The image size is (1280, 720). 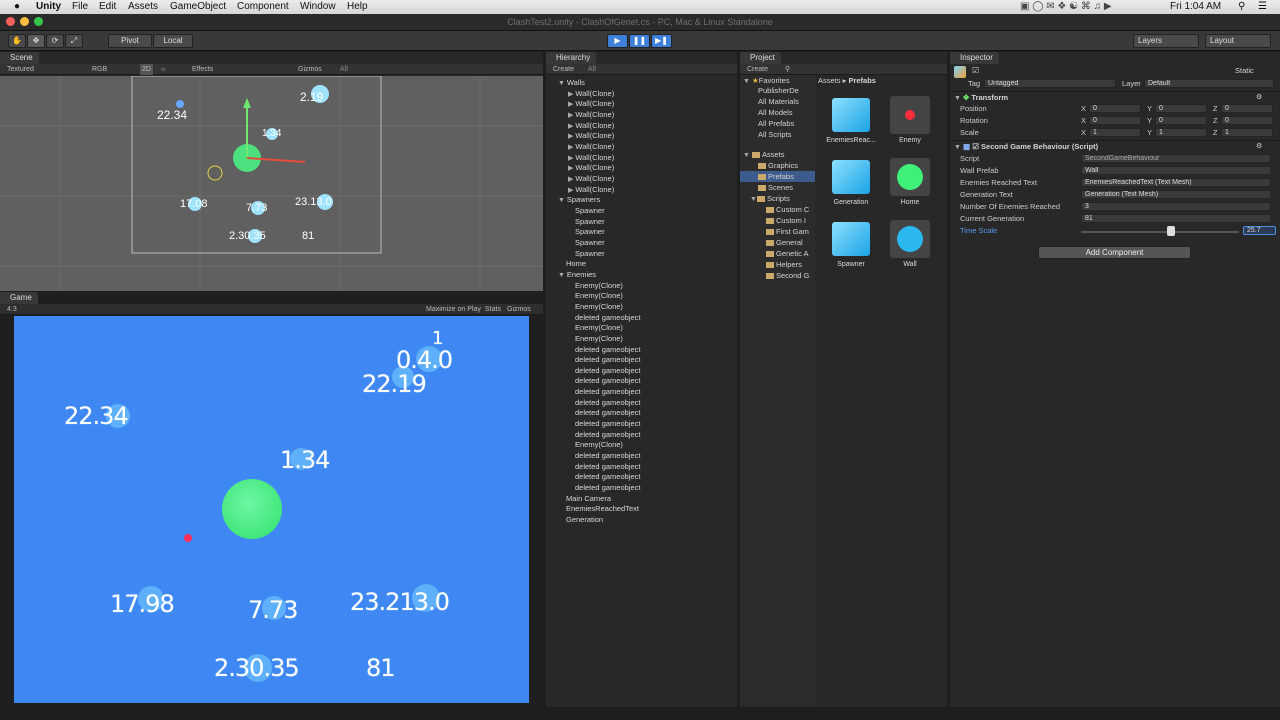 I want to click on folder-item: Helpers, so click(x=784, y=264).